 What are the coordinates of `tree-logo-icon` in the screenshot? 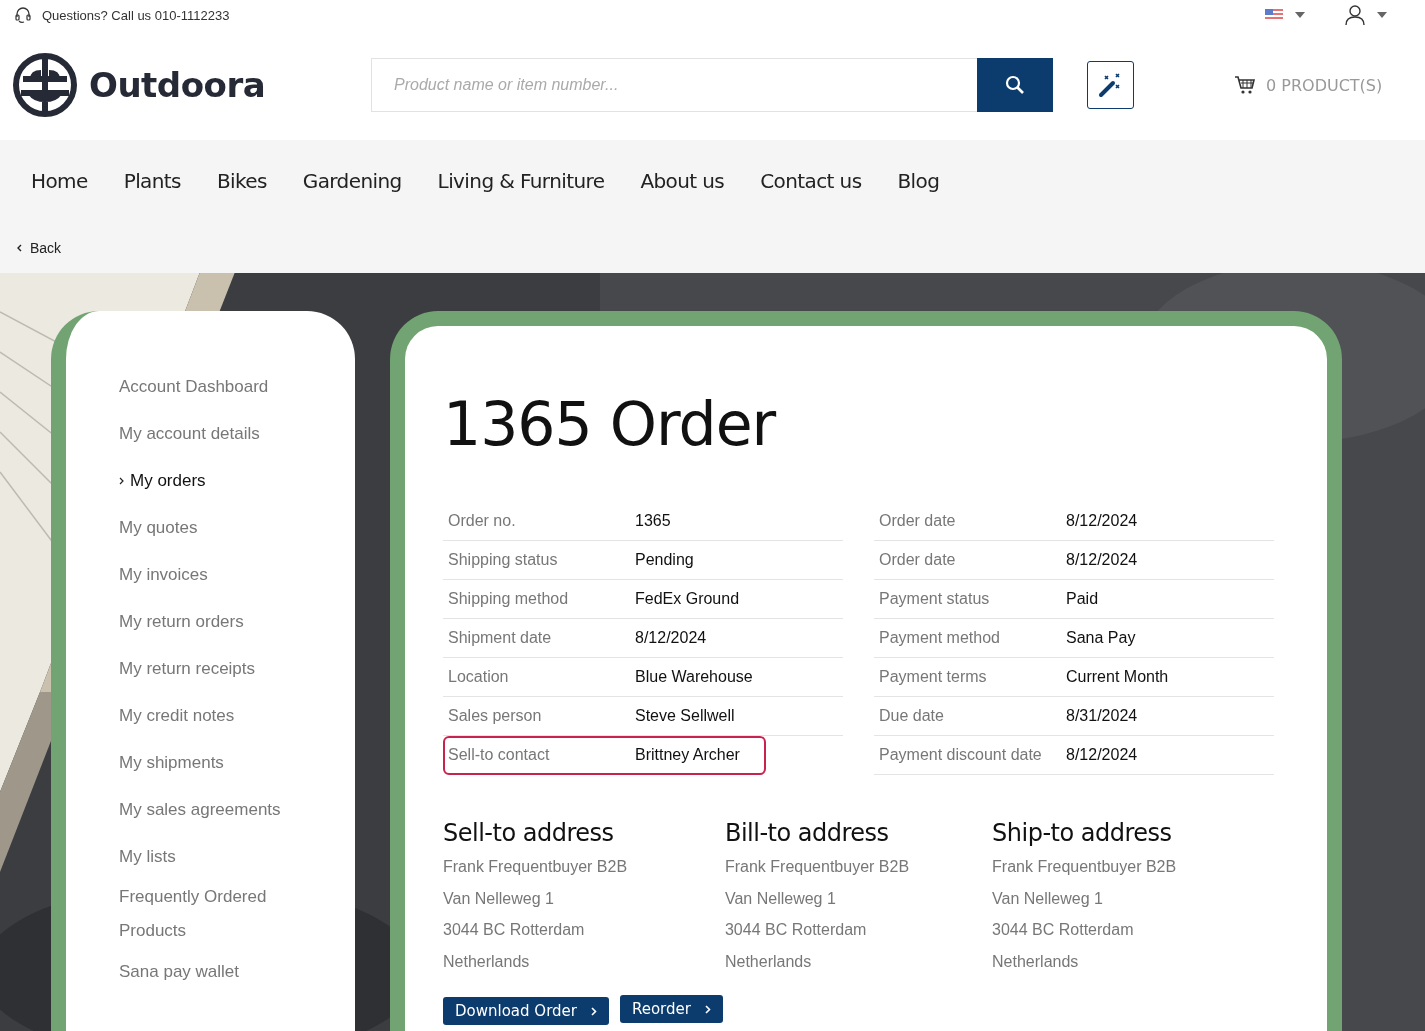 It's located at (45, 85).